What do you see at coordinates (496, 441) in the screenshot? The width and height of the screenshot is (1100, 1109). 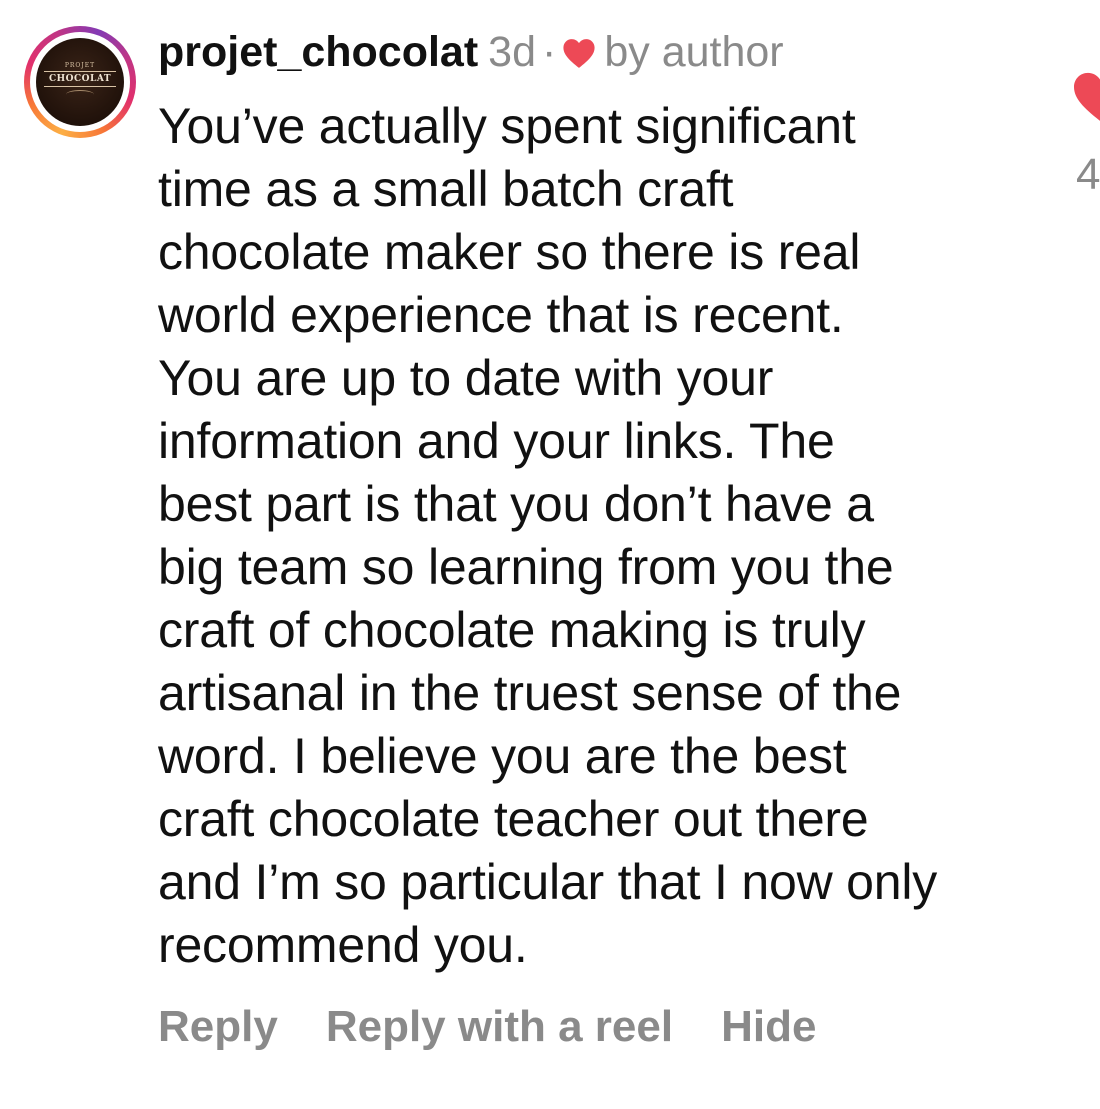 I see `comment-line: information and your links. The` at bounding box center [496, 441].